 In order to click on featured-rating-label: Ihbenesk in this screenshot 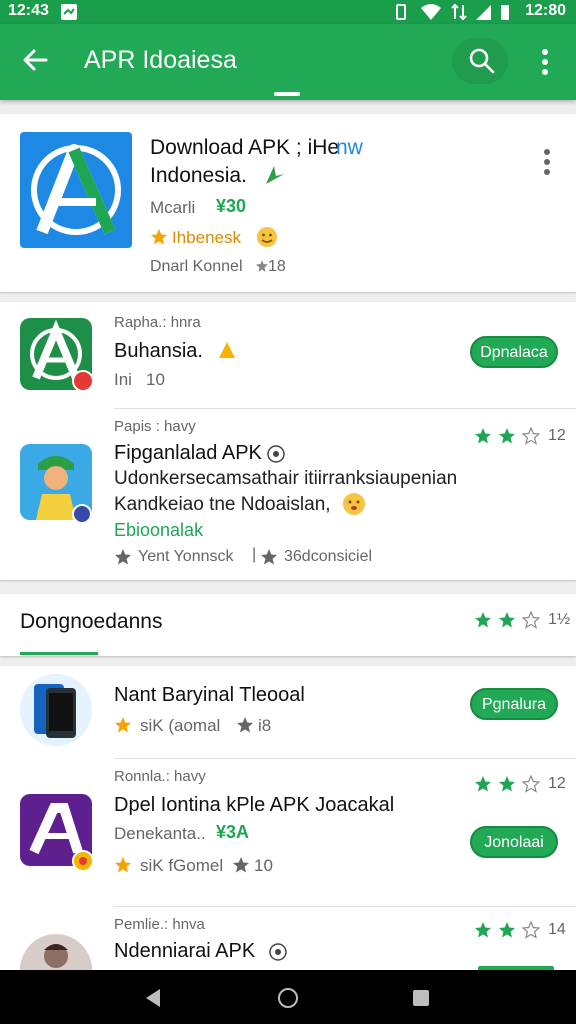, I will do `click(206, 237)`.